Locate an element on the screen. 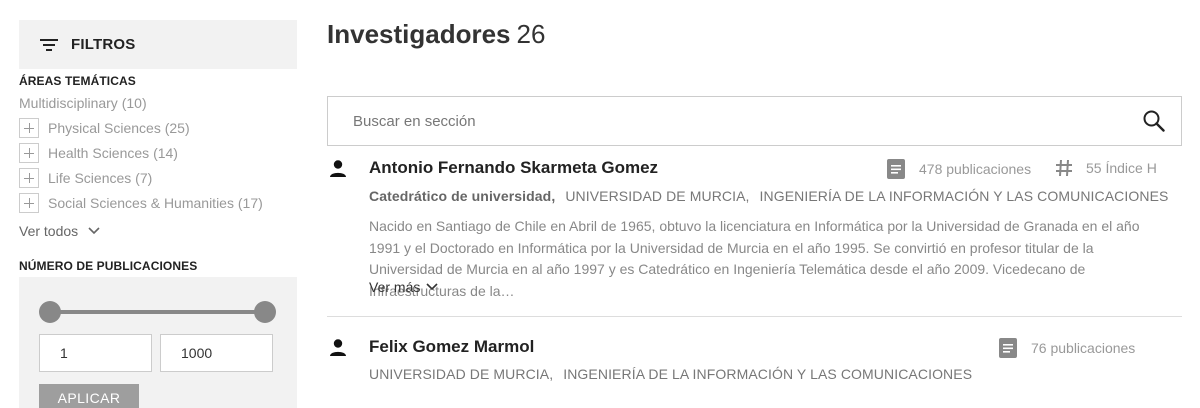  page-title: Investigadores 26 is located at coordinates (436, 34).